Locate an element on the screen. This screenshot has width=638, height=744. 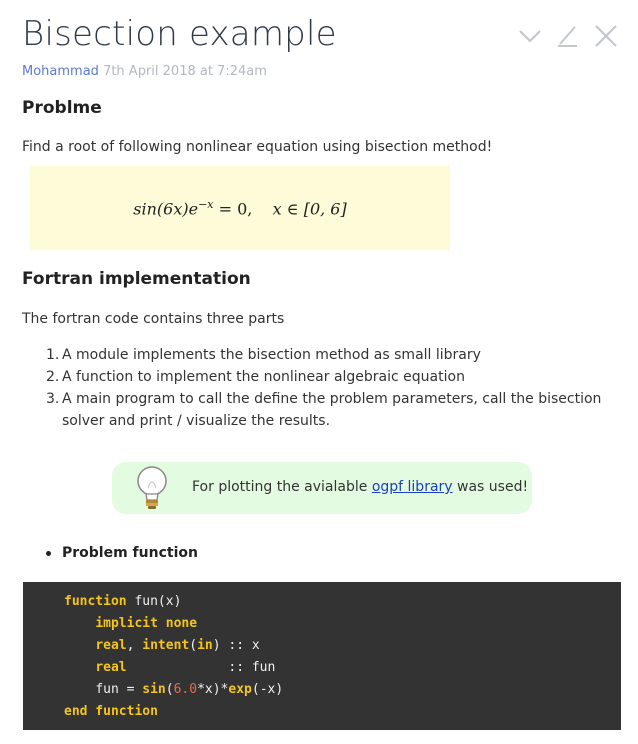
equation-box: sin(6x)e−x = 0, x ∈ [0, 6] is located at coordinates (240, 208).